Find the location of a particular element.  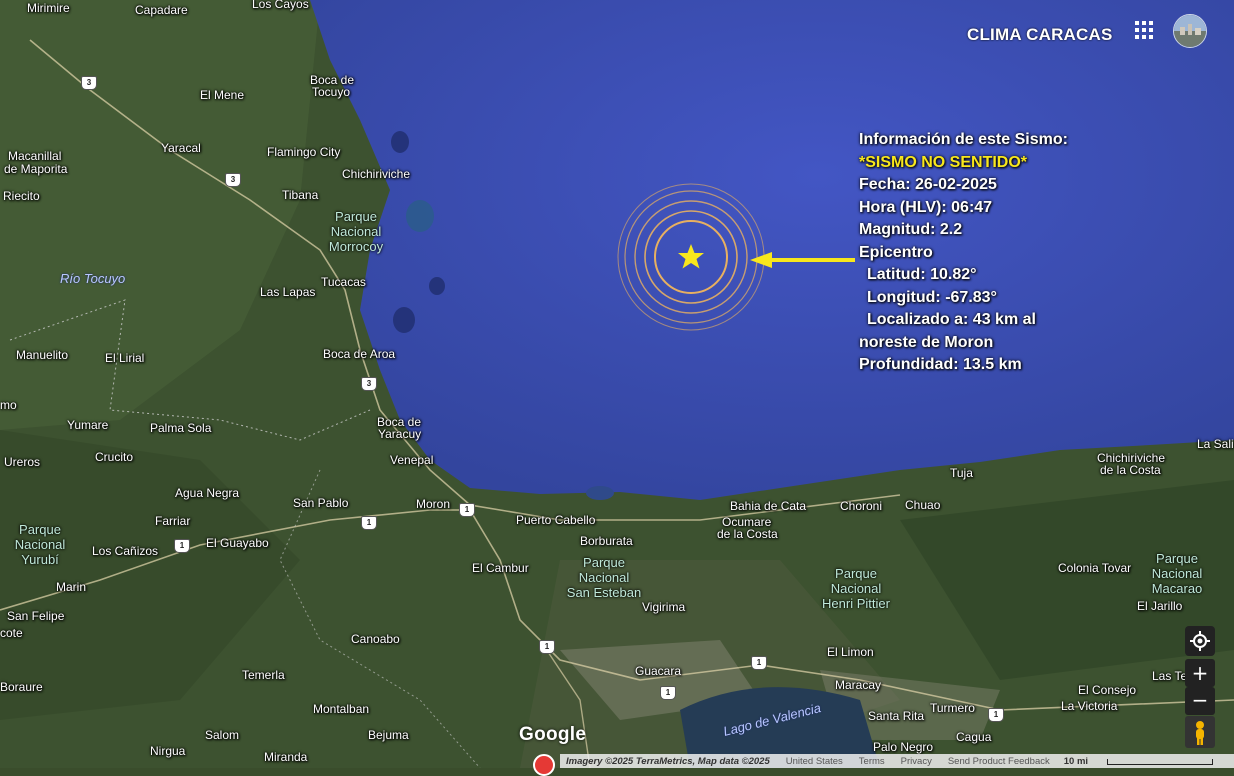

minus-icon: − is located at coordinates (1200, 700).